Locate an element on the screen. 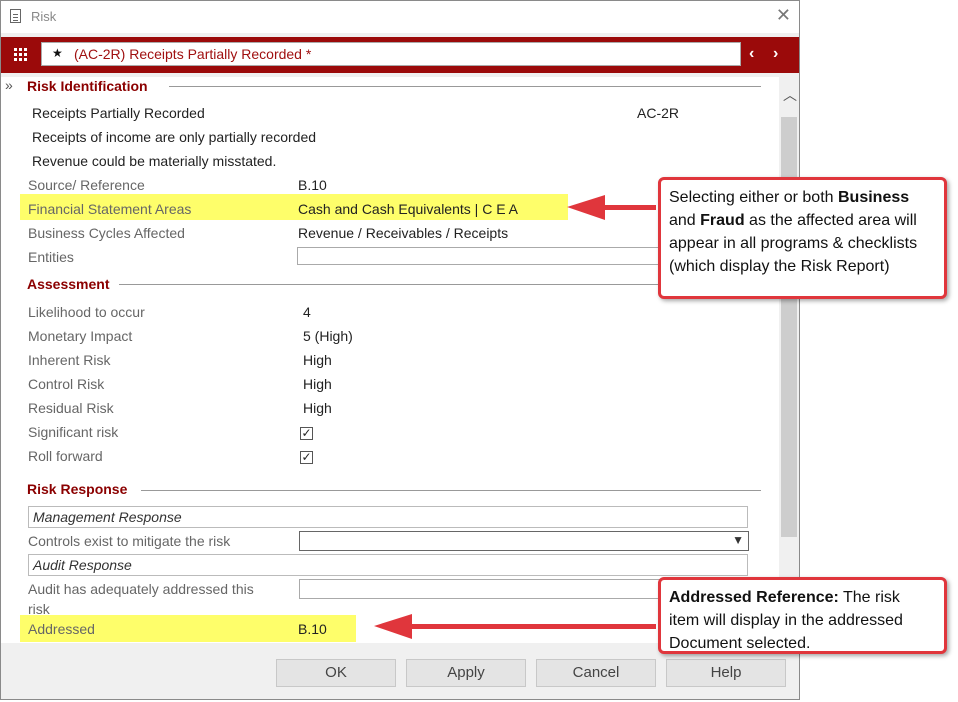  residual-label: Residual Risk is located at coordinates (71, 408).